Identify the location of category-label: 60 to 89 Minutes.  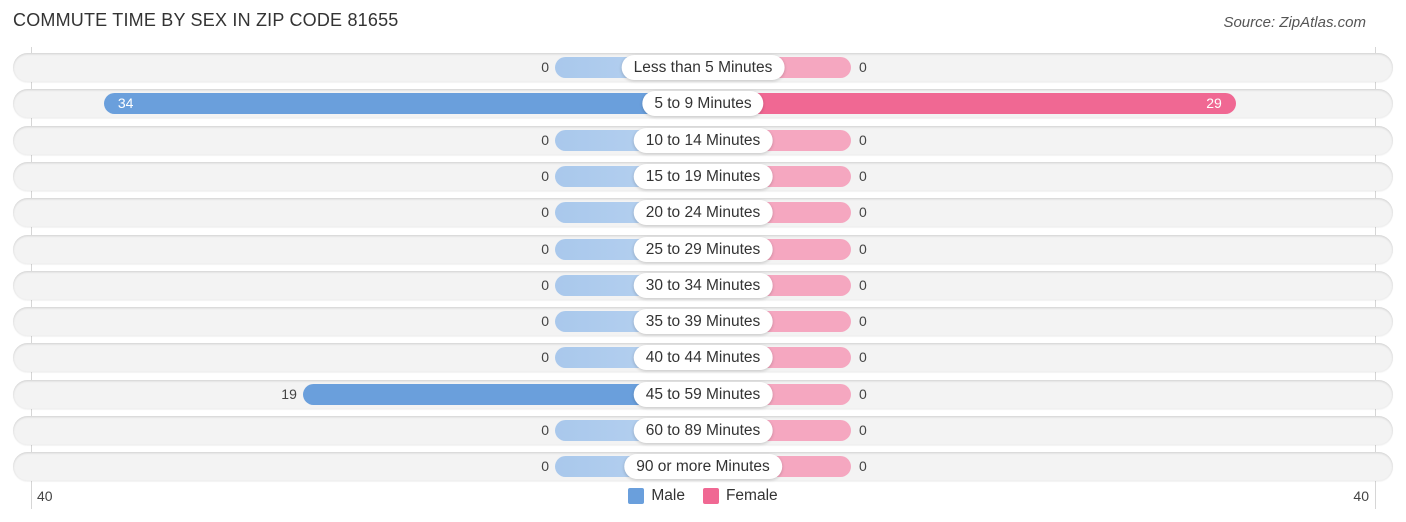
(703, 430).